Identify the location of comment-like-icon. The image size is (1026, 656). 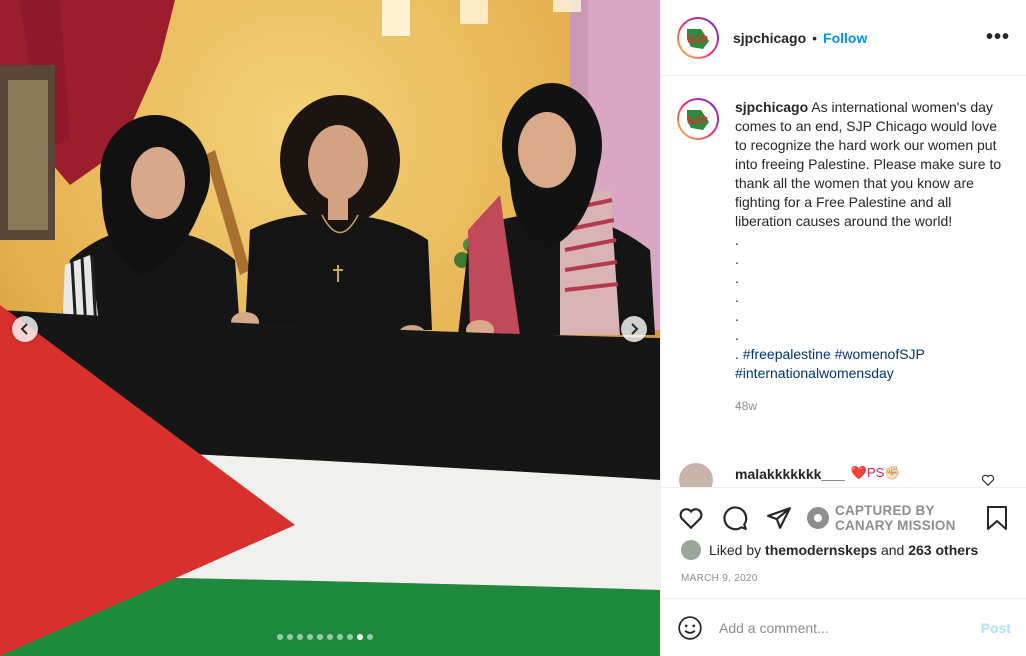
(988, 480).